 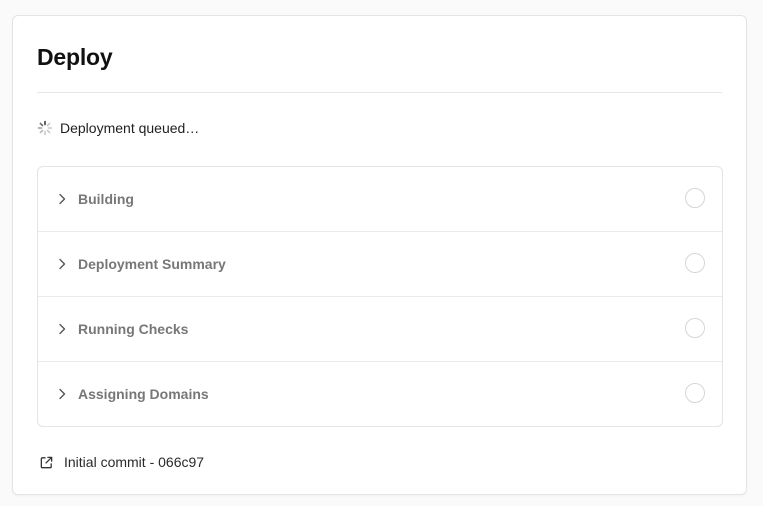 What do you see at coordinates (143, 394) in the screenshot?
I see `step-label: Assigning Domains` at bounding box center [143, 394].